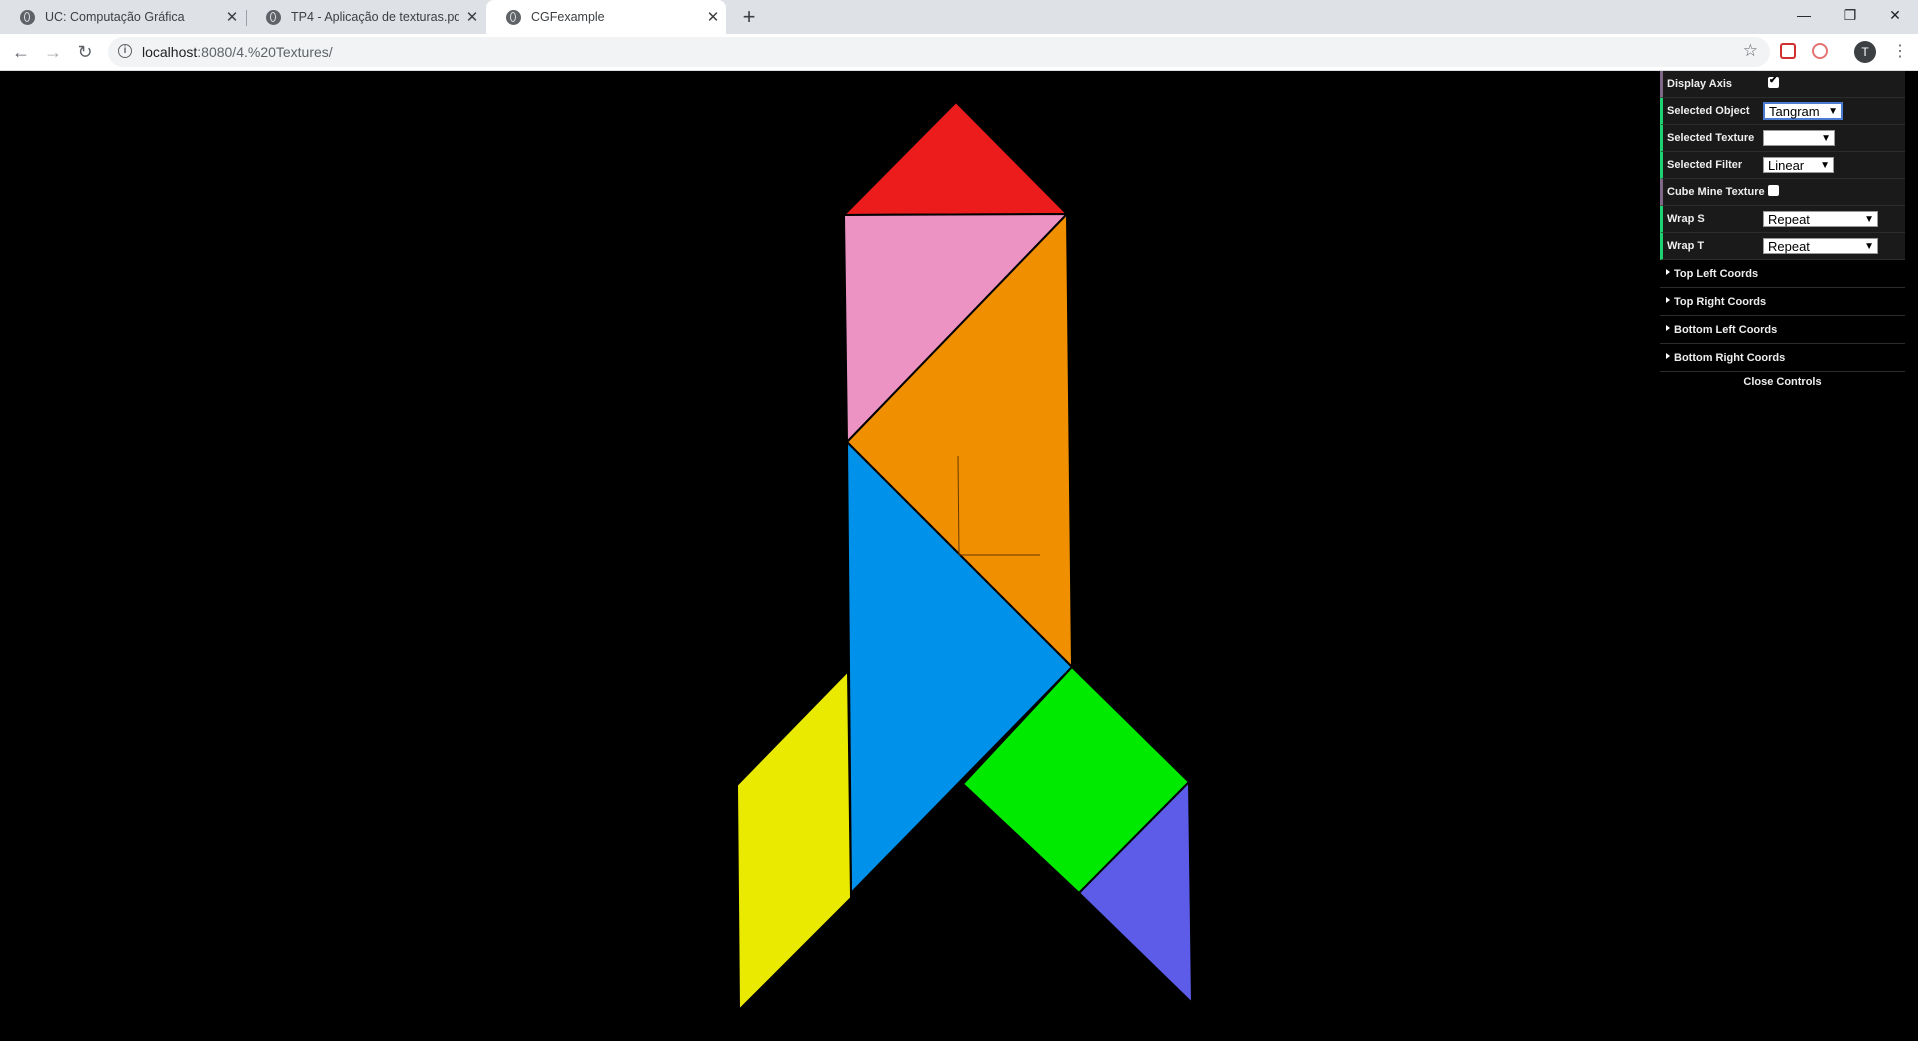  What do you see at coordinates (1686, 246) in the screenshot?
I see `wrap-t-label: Wrap T` at bounding box center [1686, 246].